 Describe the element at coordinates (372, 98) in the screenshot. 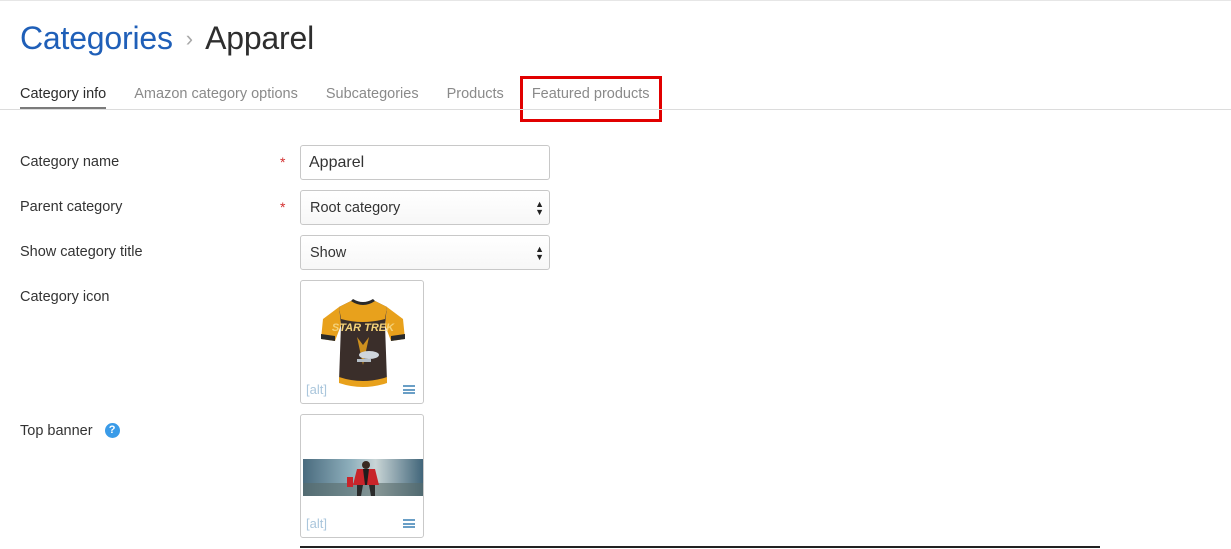

I see `tab-subcategories: Subcategories` at that location.